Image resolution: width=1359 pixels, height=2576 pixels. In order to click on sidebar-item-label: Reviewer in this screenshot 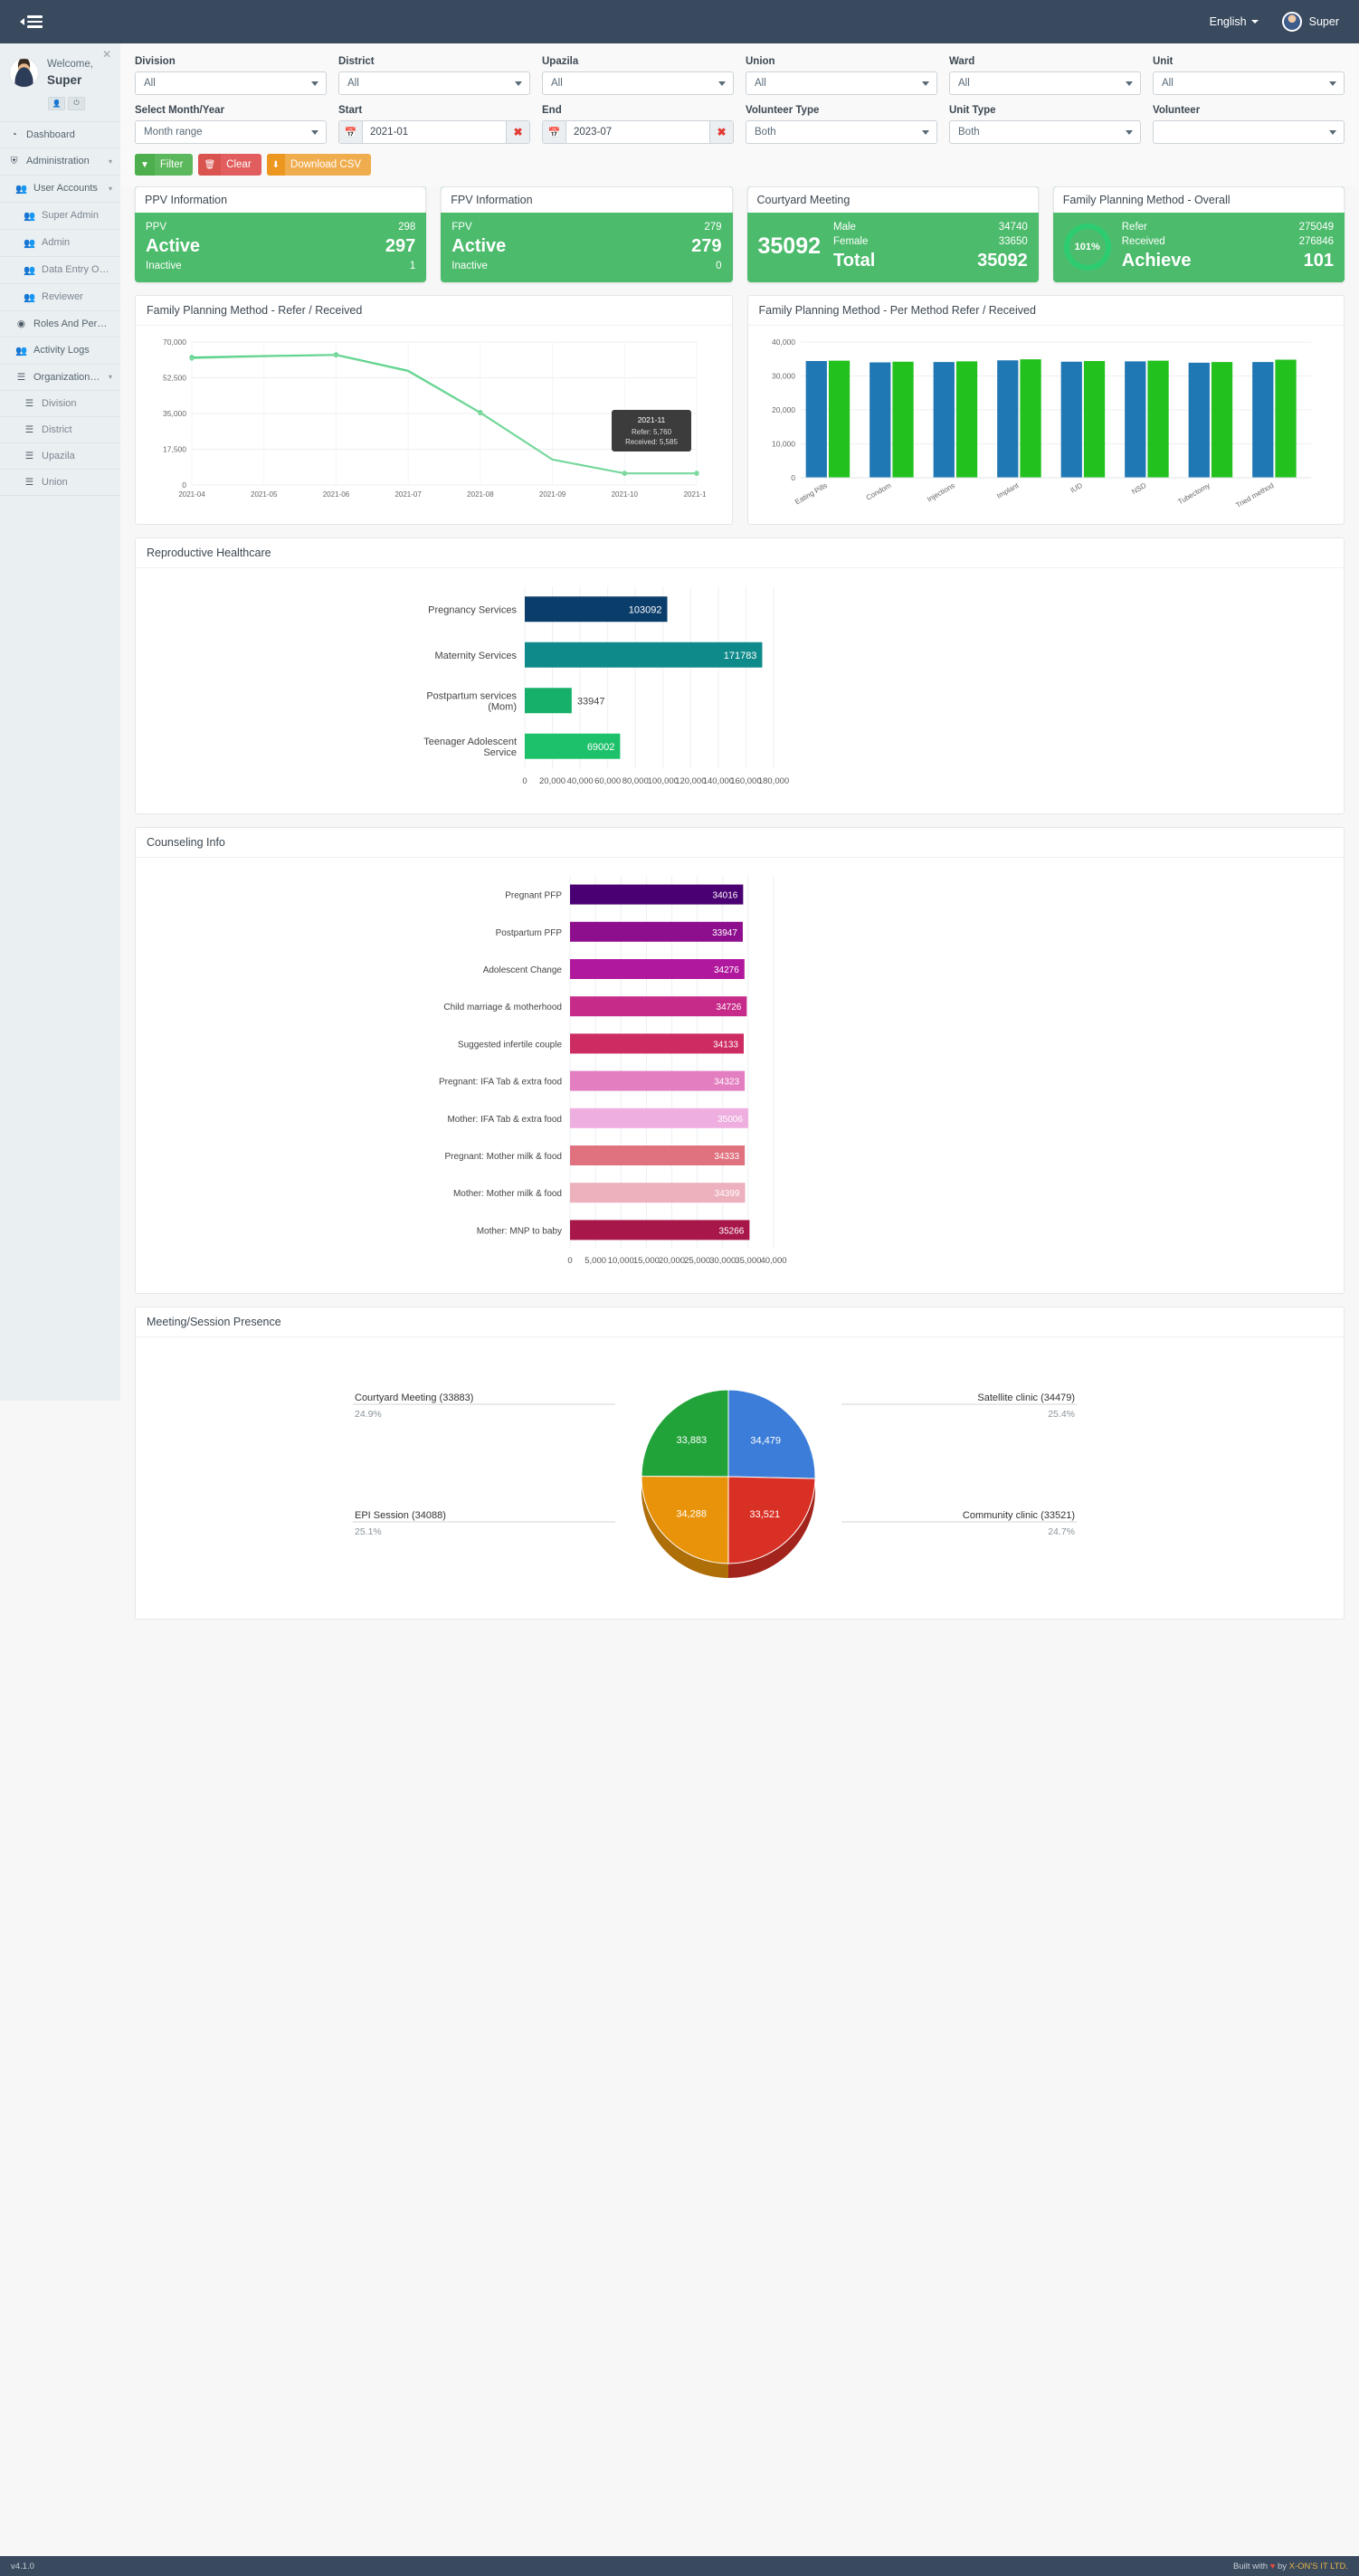, I will do `click(62, 297)`.